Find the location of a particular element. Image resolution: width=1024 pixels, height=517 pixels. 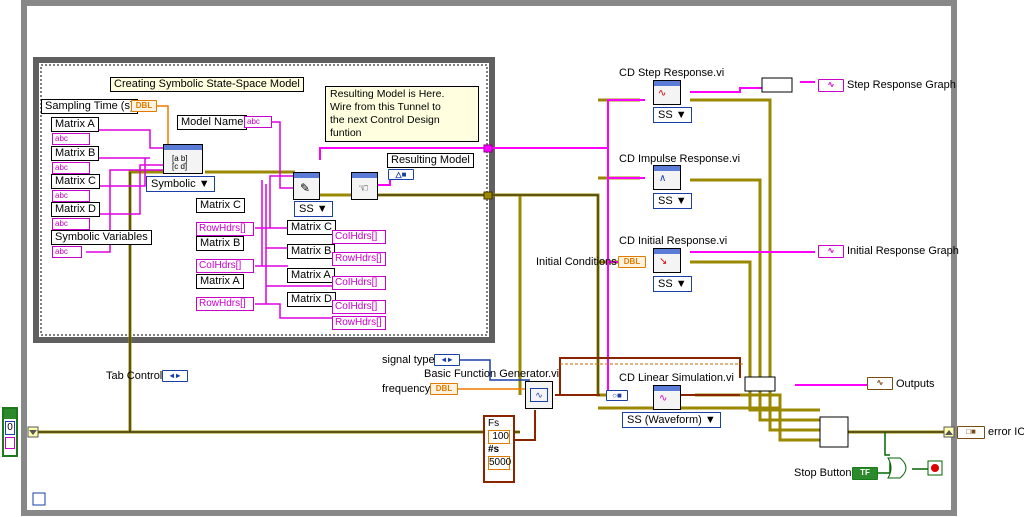

pencil-icon: ✎ is located at coordinates (305, 188).